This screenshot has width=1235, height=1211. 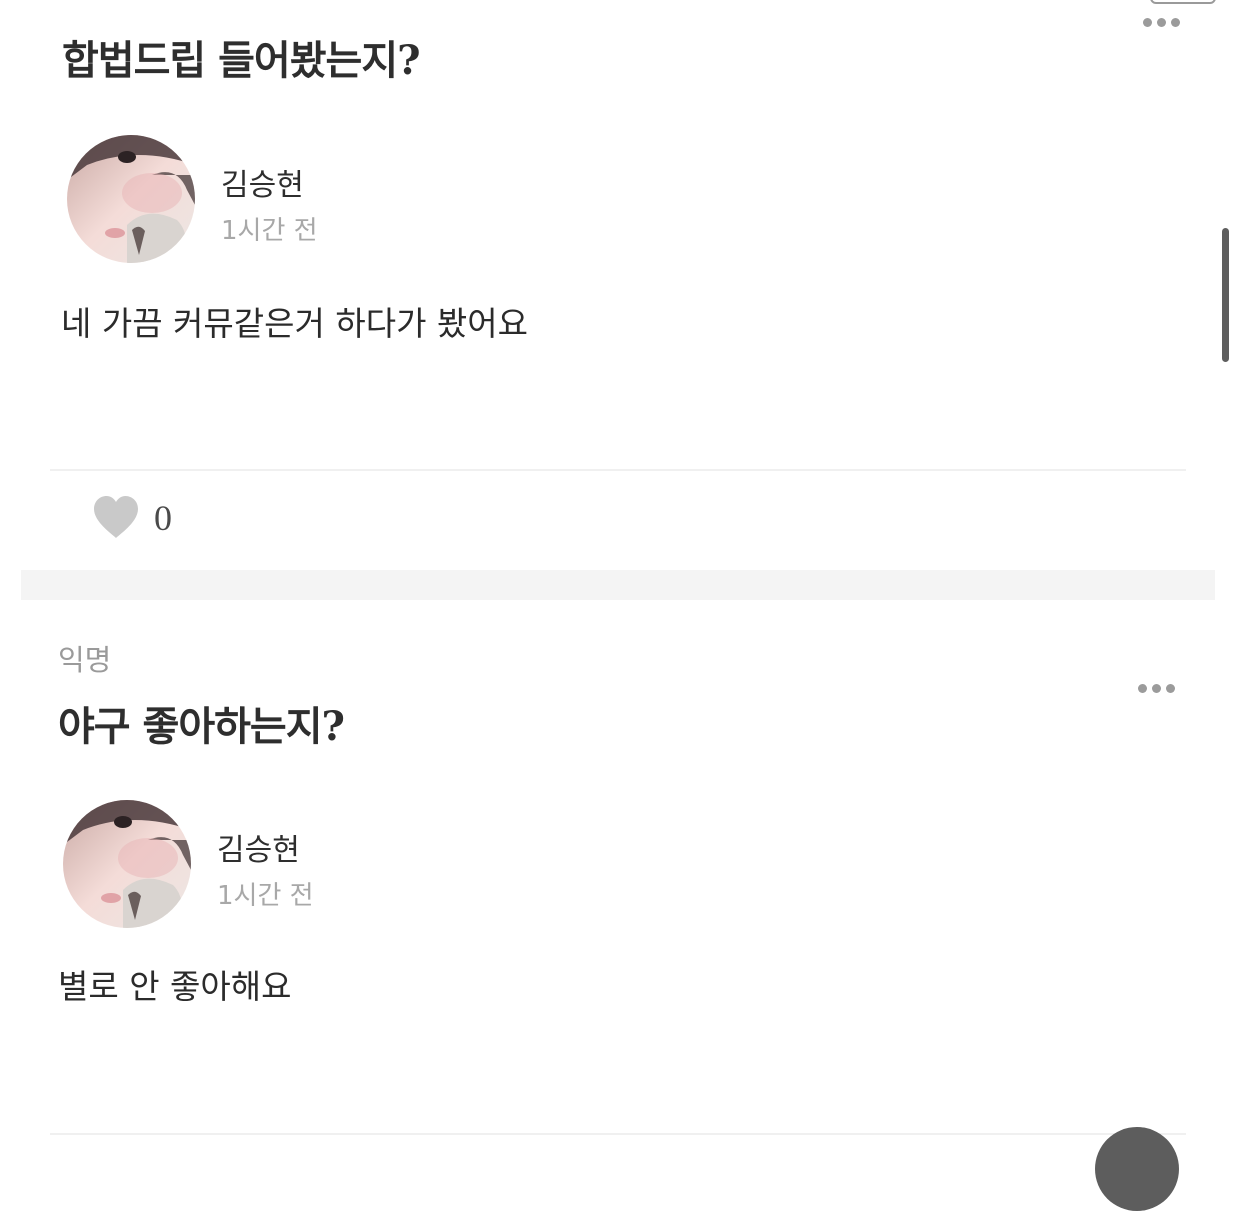 What do you see at coordinates (230, 61) in the screenshot?
I see `question-text: 합법드립 들어봤는지` at bounding box center [230, 61].